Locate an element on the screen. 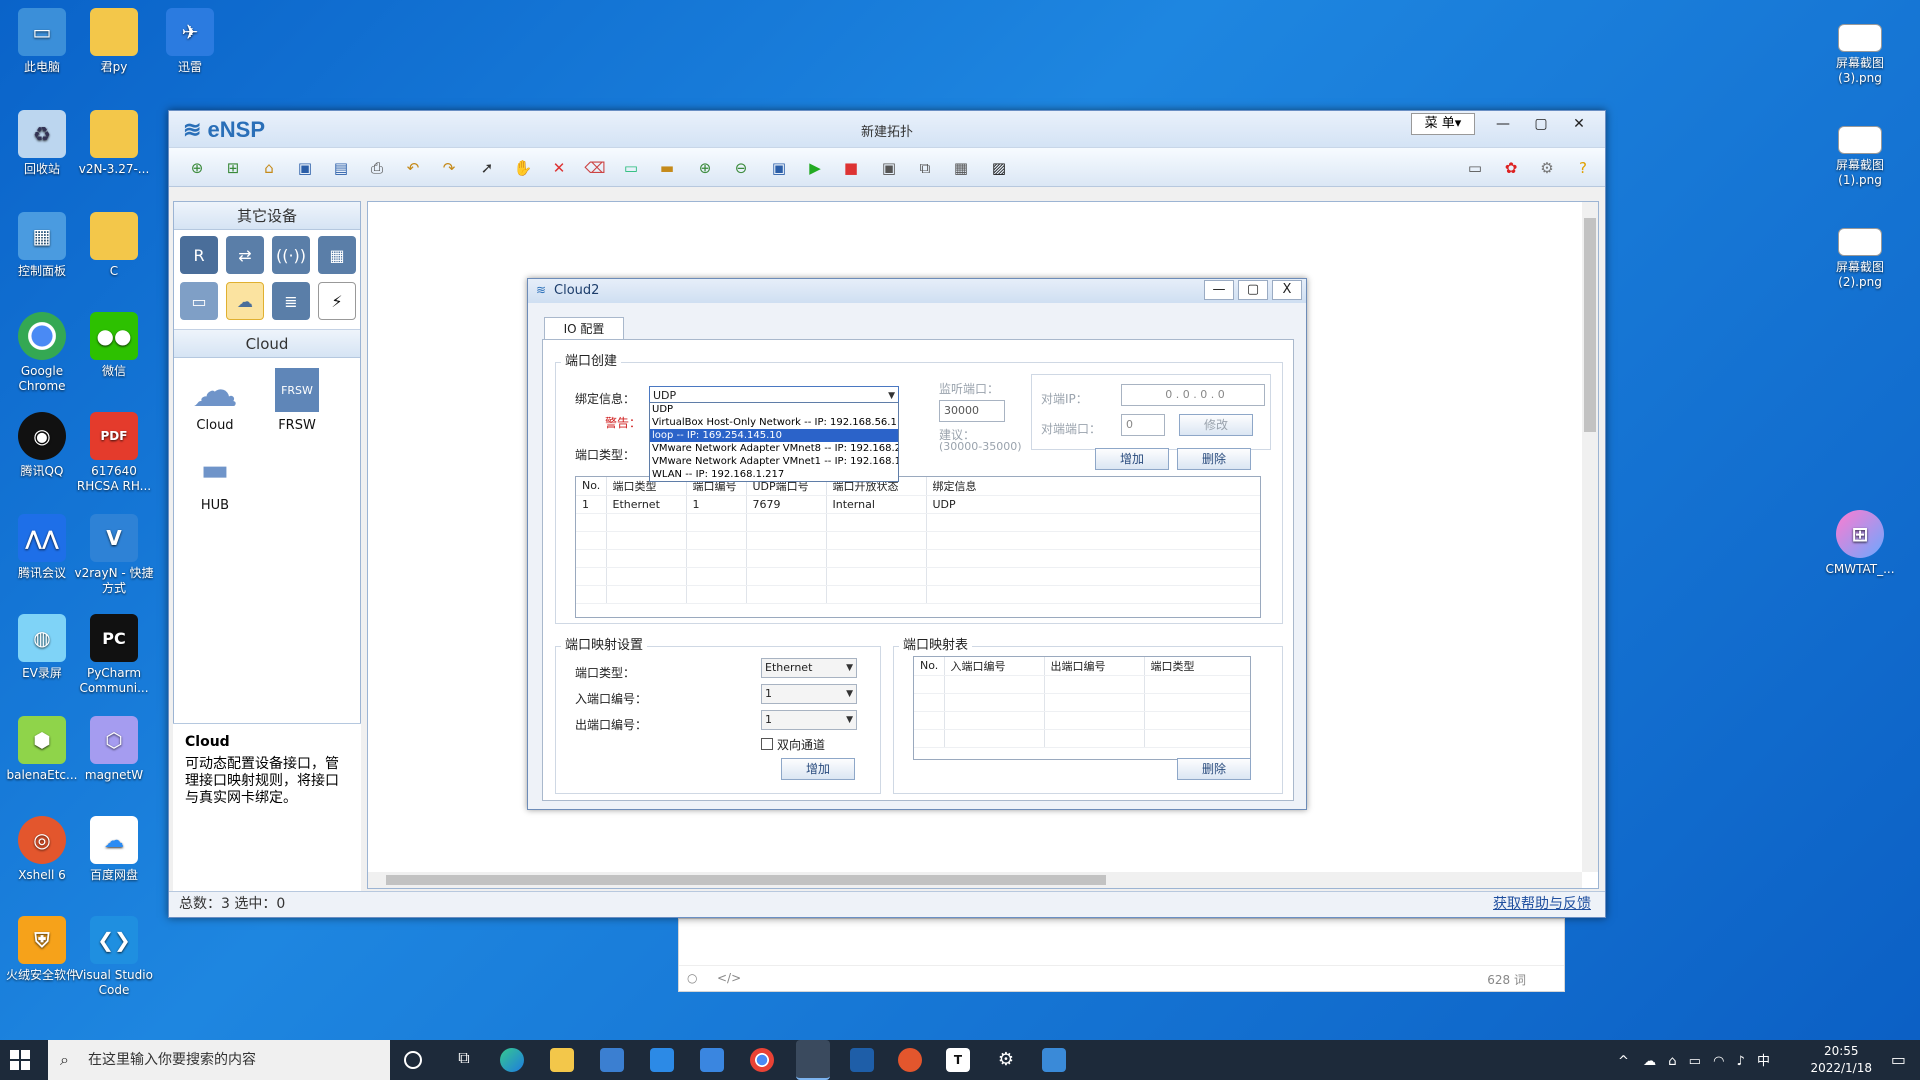 This screenshot has height=1080, width=1920. dropdown-option: WLAN -- IP: 192.168.1.217 is located at coordinates (774, 474).